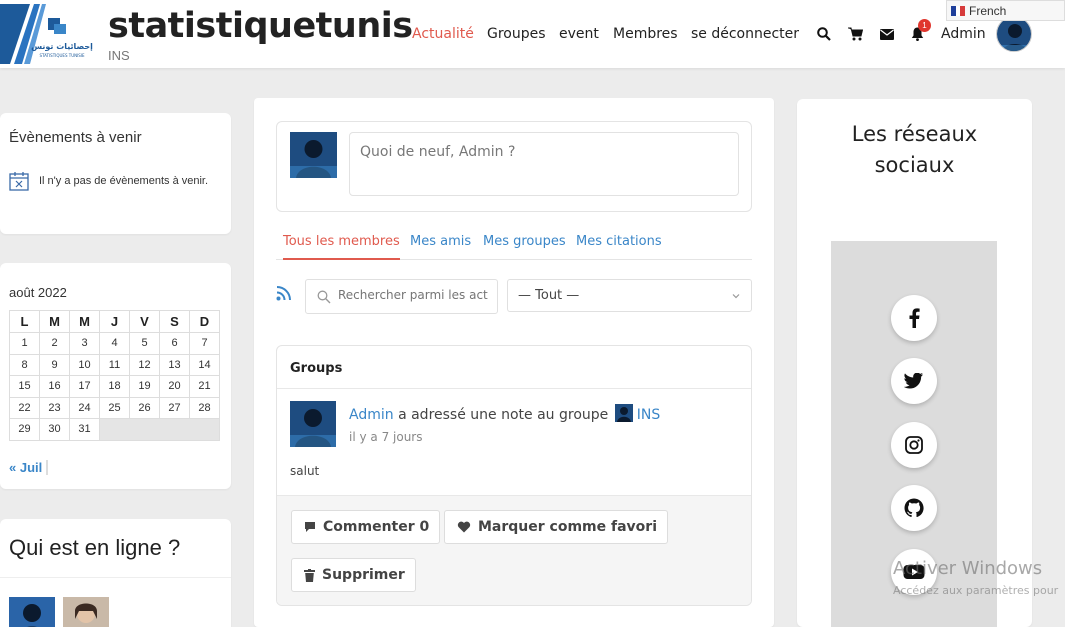 This screenshot has height=627, width=1065. Describe the element at coordinates (54, 407) in the screenshot. I see `calendar-day: 23` at that location.